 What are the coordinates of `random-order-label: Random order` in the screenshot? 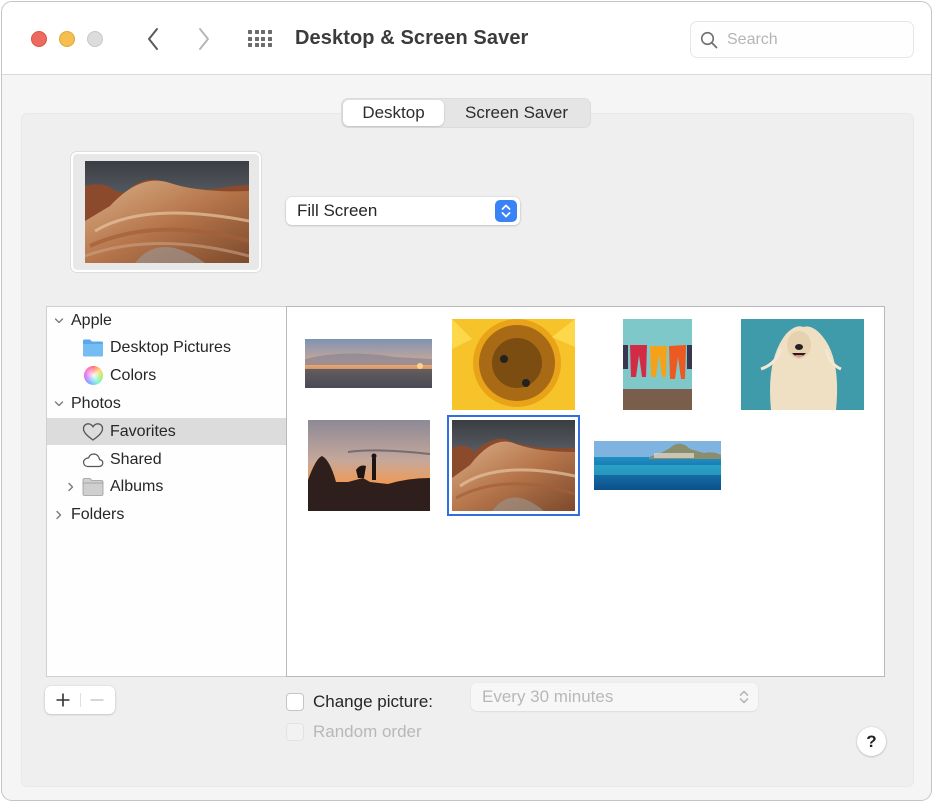 It's located at (367, 731).